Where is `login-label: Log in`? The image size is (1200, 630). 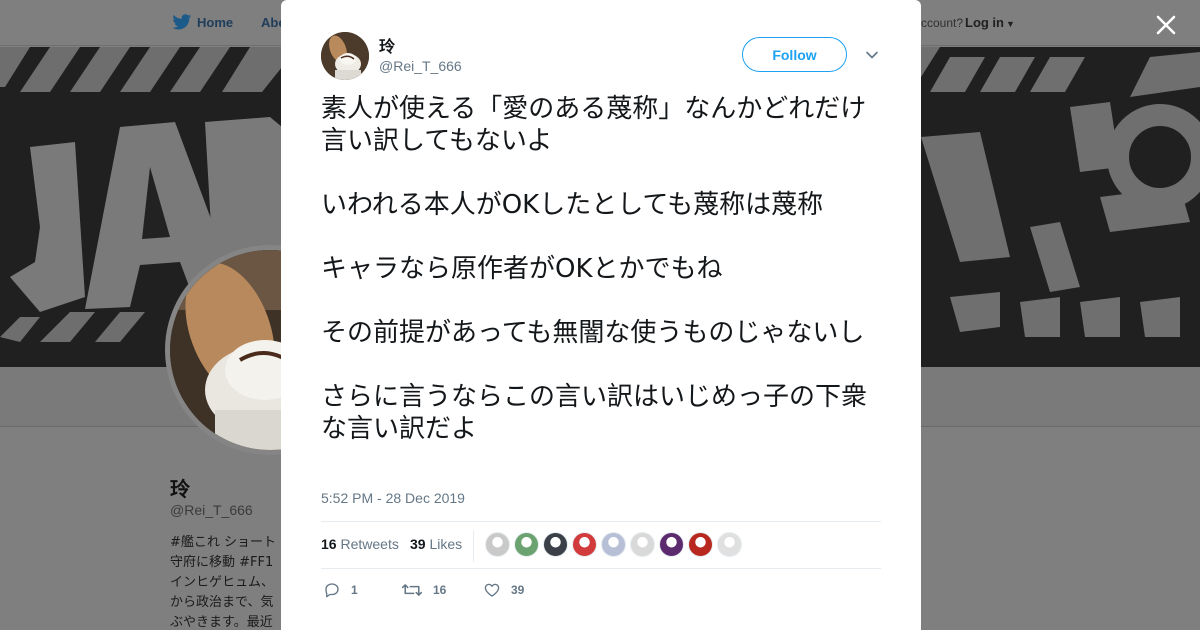
login-label: Log in is located at coordinates (984, 22).